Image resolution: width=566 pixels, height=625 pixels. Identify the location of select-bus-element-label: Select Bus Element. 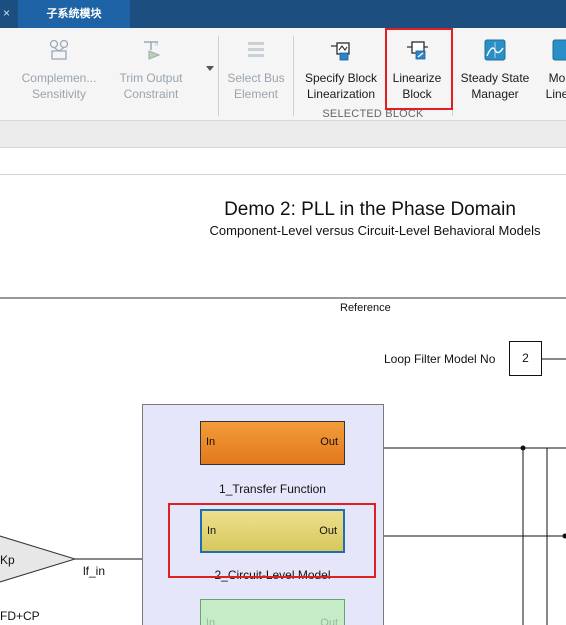
(256, 86).